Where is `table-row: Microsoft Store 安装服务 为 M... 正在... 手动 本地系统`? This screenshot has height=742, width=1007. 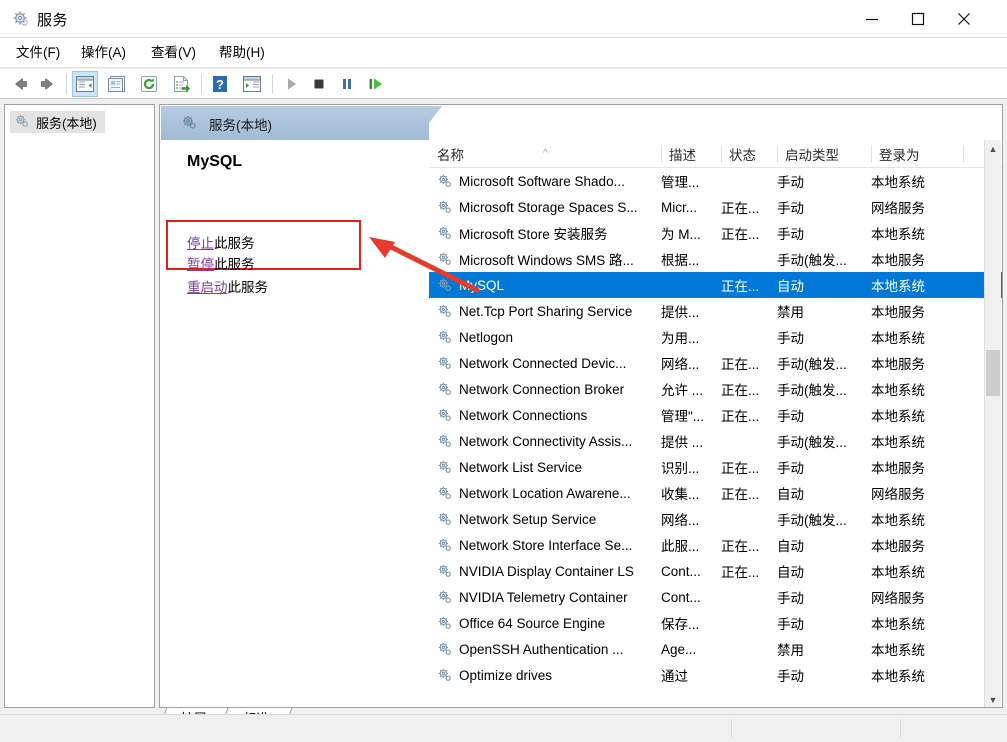 table-row: Microsoft Store 安装服务 为 M... 正在... 手动 本地系统 is located at coordinates (715, 233).